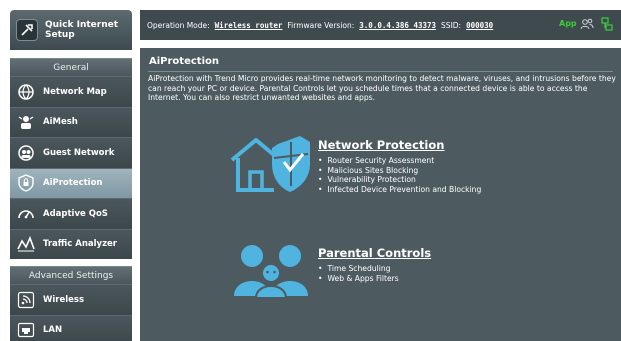  I want to click on sidebar-item-label: Guest Network, so click(79, 152).